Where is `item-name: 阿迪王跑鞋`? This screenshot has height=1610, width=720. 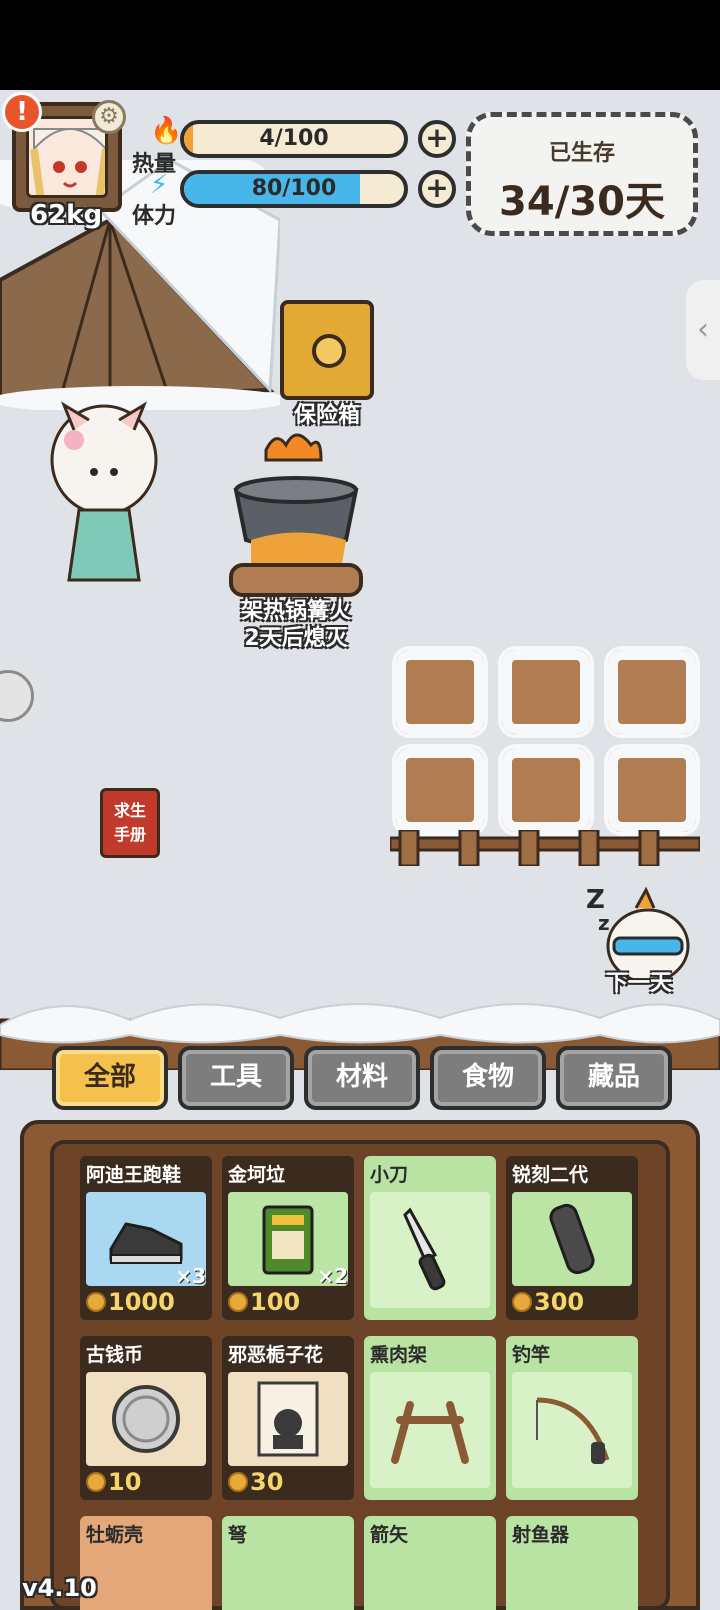
item-name: 阿迪王跑鞋 is located at coordinates (134, 1175).